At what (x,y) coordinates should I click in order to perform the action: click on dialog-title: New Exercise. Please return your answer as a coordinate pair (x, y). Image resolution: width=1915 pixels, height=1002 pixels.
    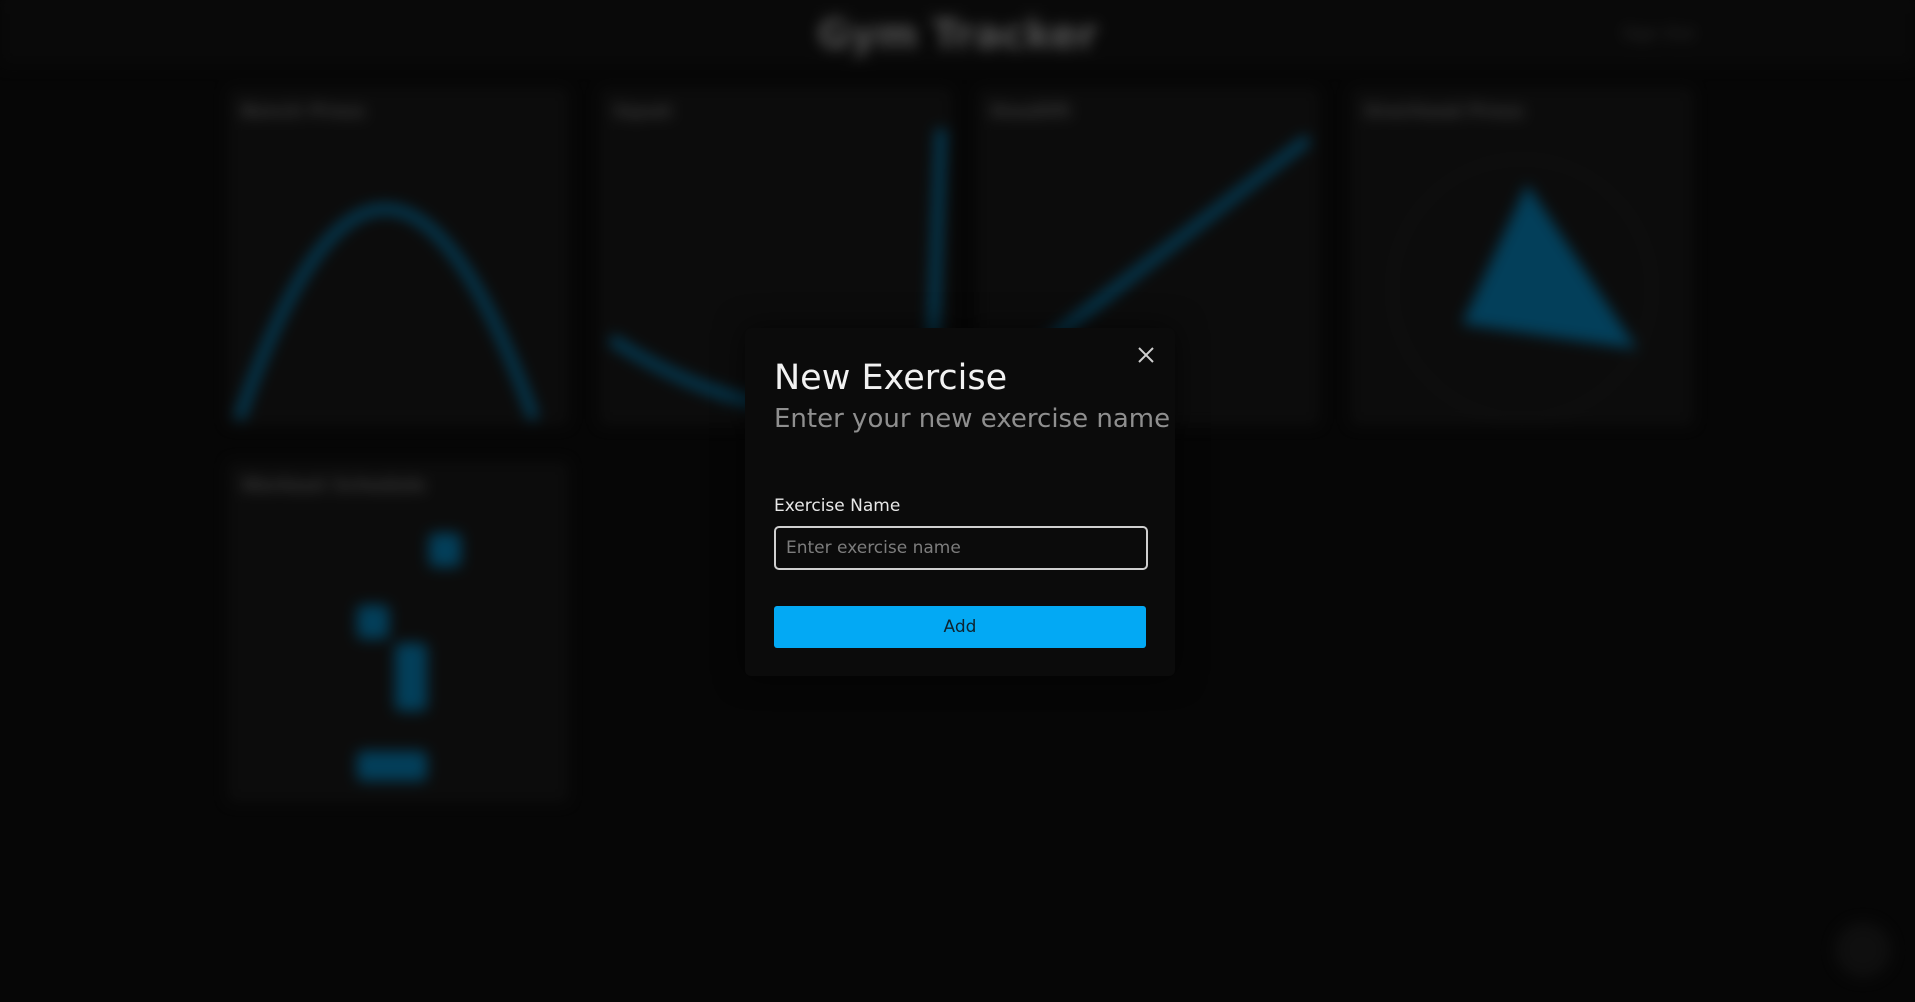
    Looking at the image, I should click on (891, 378).